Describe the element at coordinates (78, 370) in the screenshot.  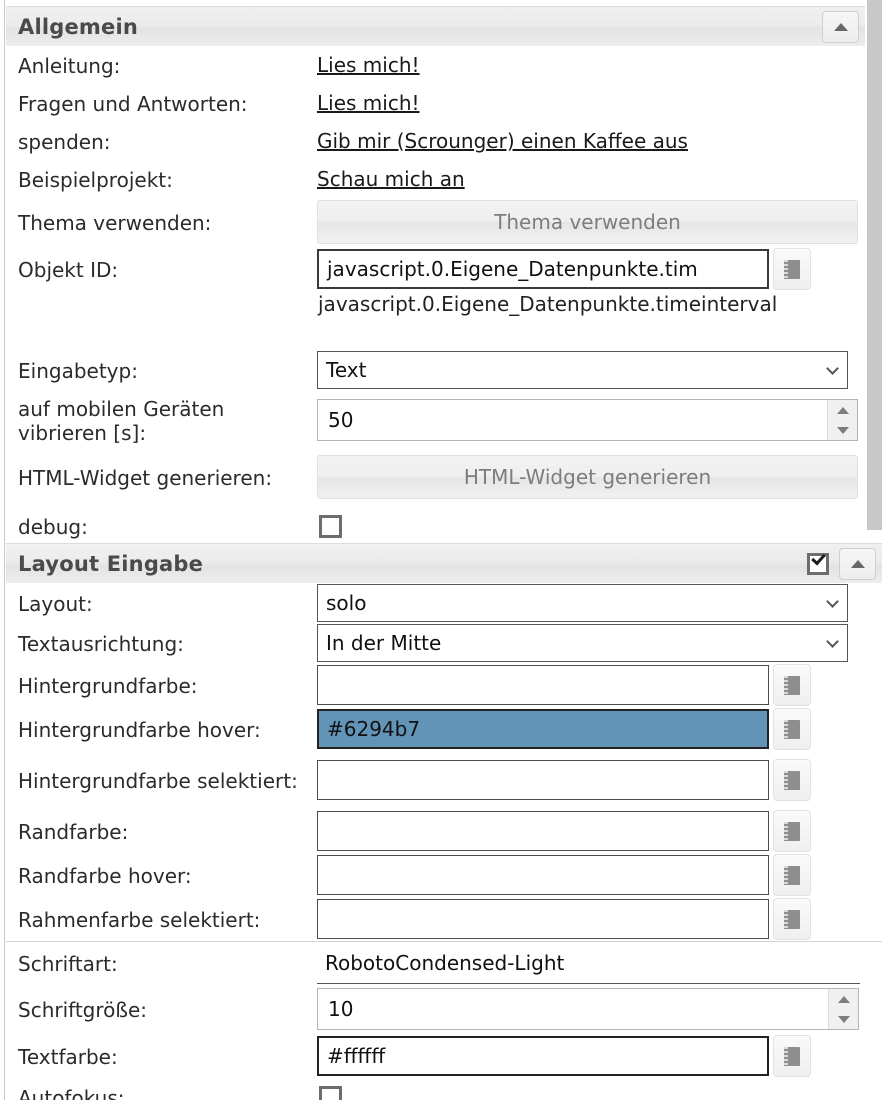
I see `label-eingabetyp: Eingabetyp:` at that location.